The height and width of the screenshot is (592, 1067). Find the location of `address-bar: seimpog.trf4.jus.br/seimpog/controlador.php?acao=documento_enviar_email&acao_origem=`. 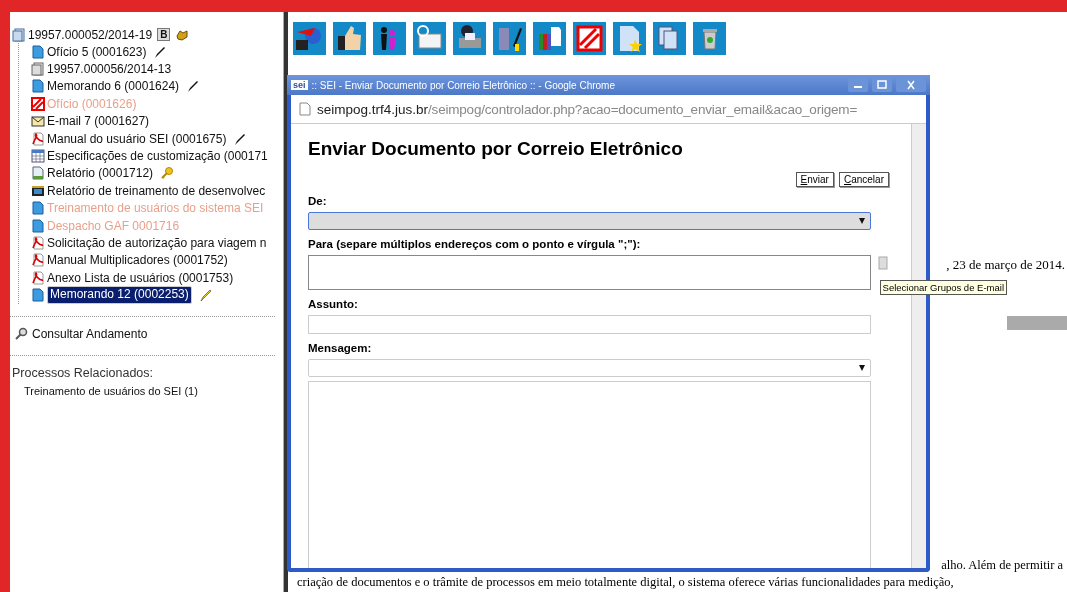

address-bar: seimpog.trf4.jus.br/seimpog/controlador.php?acao=documento_enviar_email&acao_origem= is located at coordinates (608, 109).